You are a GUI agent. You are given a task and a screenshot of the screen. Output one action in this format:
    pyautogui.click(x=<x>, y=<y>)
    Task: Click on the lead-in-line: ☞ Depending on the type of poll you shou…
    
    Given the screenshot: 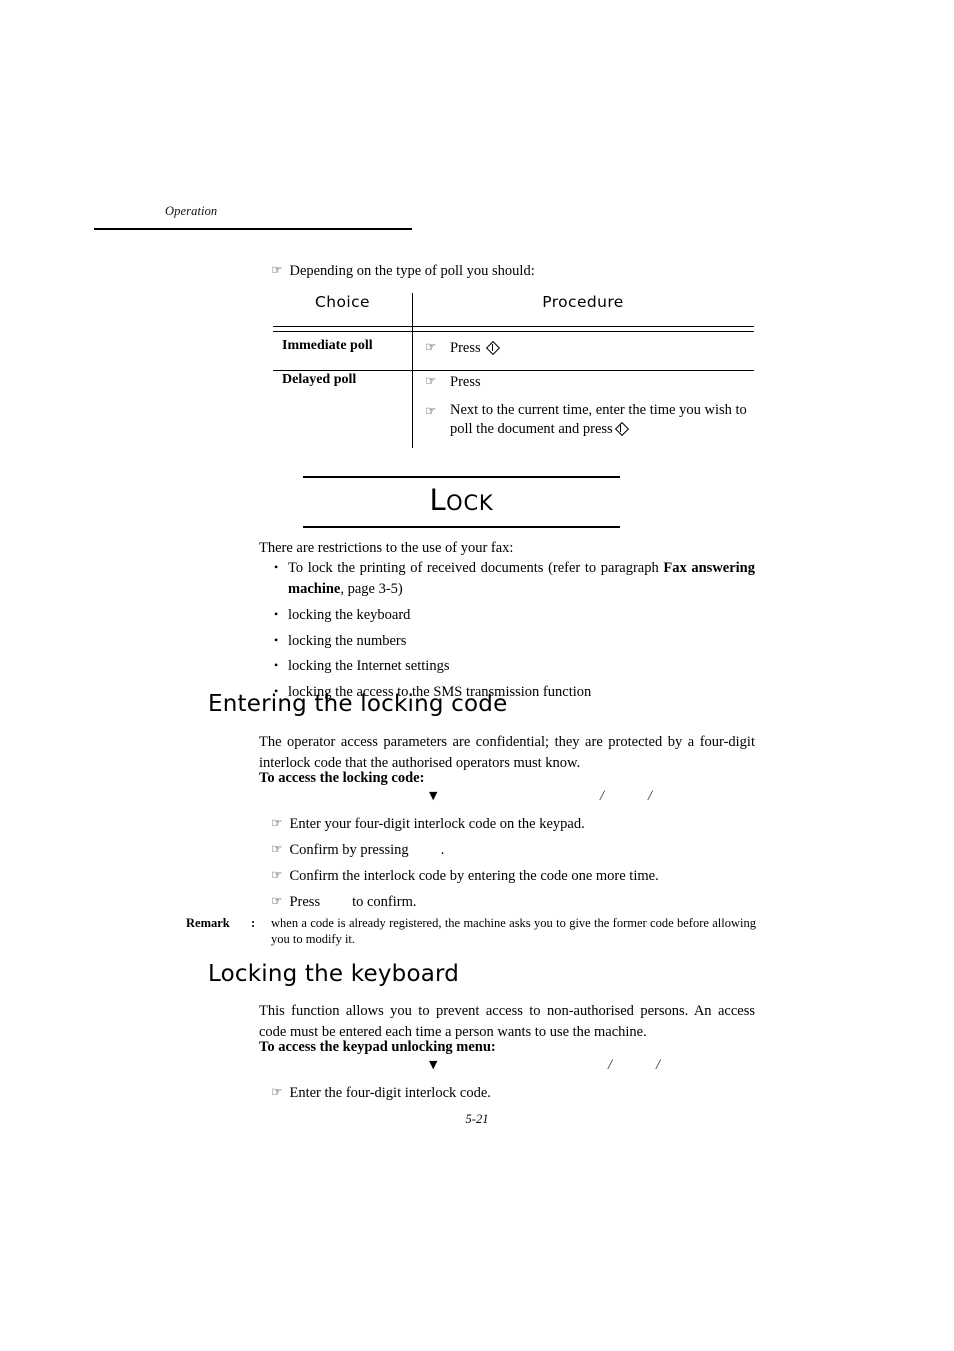 What is the action you would take?
    pyautogui.click(x=403, y=271)
    